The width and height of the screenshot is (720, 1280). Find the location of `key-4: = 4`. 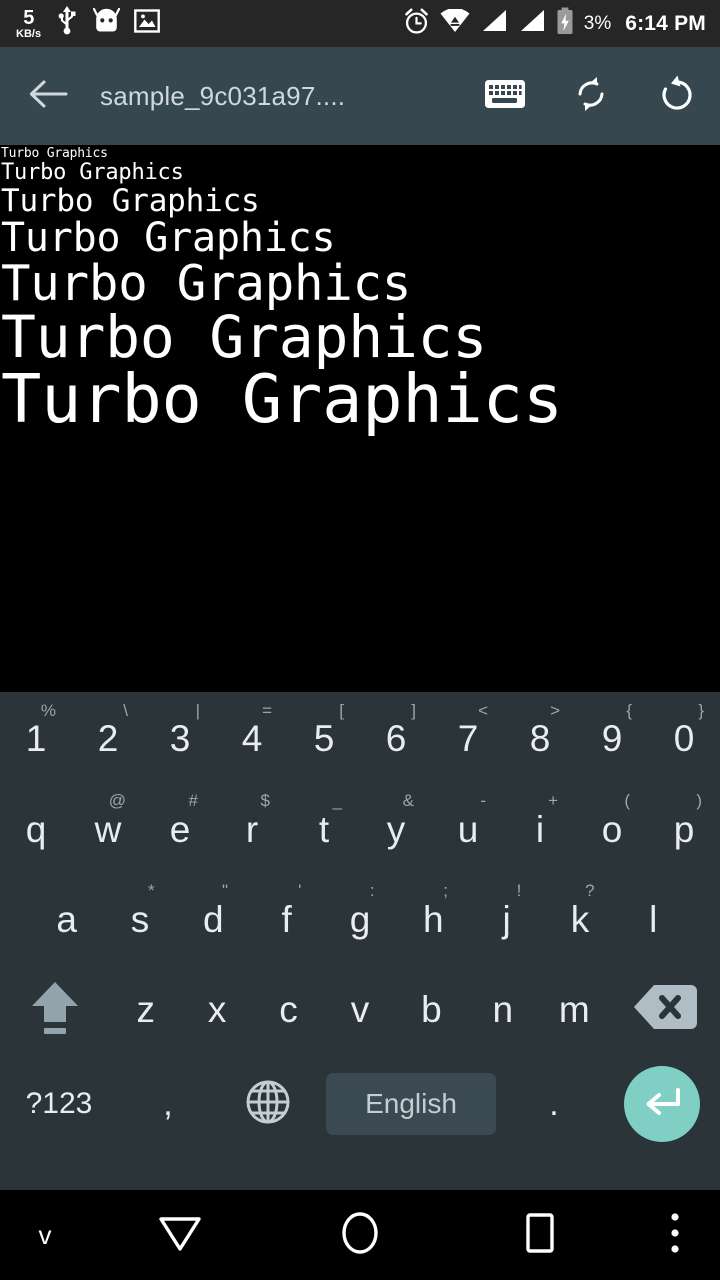

key-4: = 4 is located at coordinates (252, 738).